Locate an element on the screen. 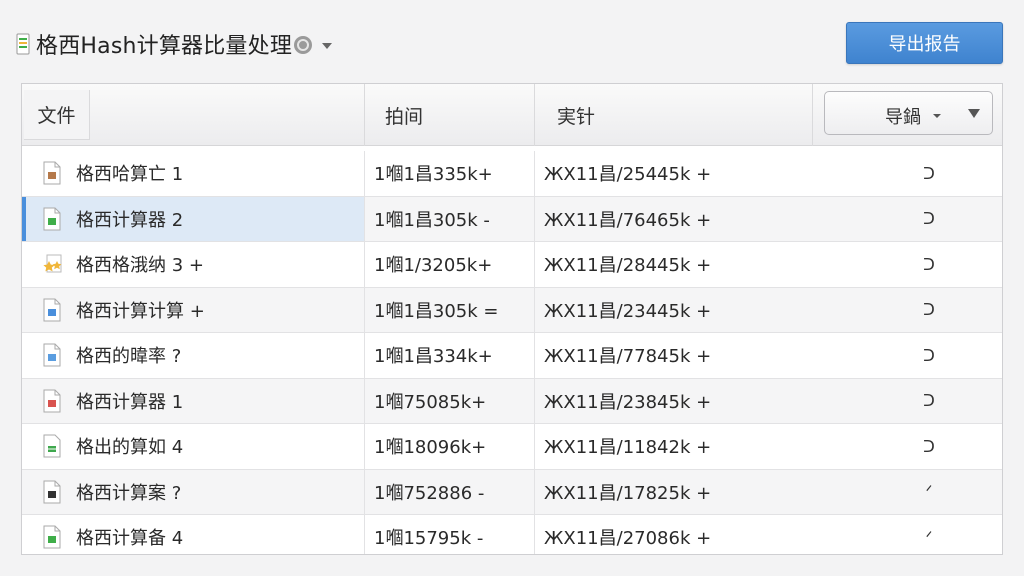 The height and width of the screenshot is (576, 1024). file-name: 格西格涐纳 3 + is located at coordinates (140, 266).